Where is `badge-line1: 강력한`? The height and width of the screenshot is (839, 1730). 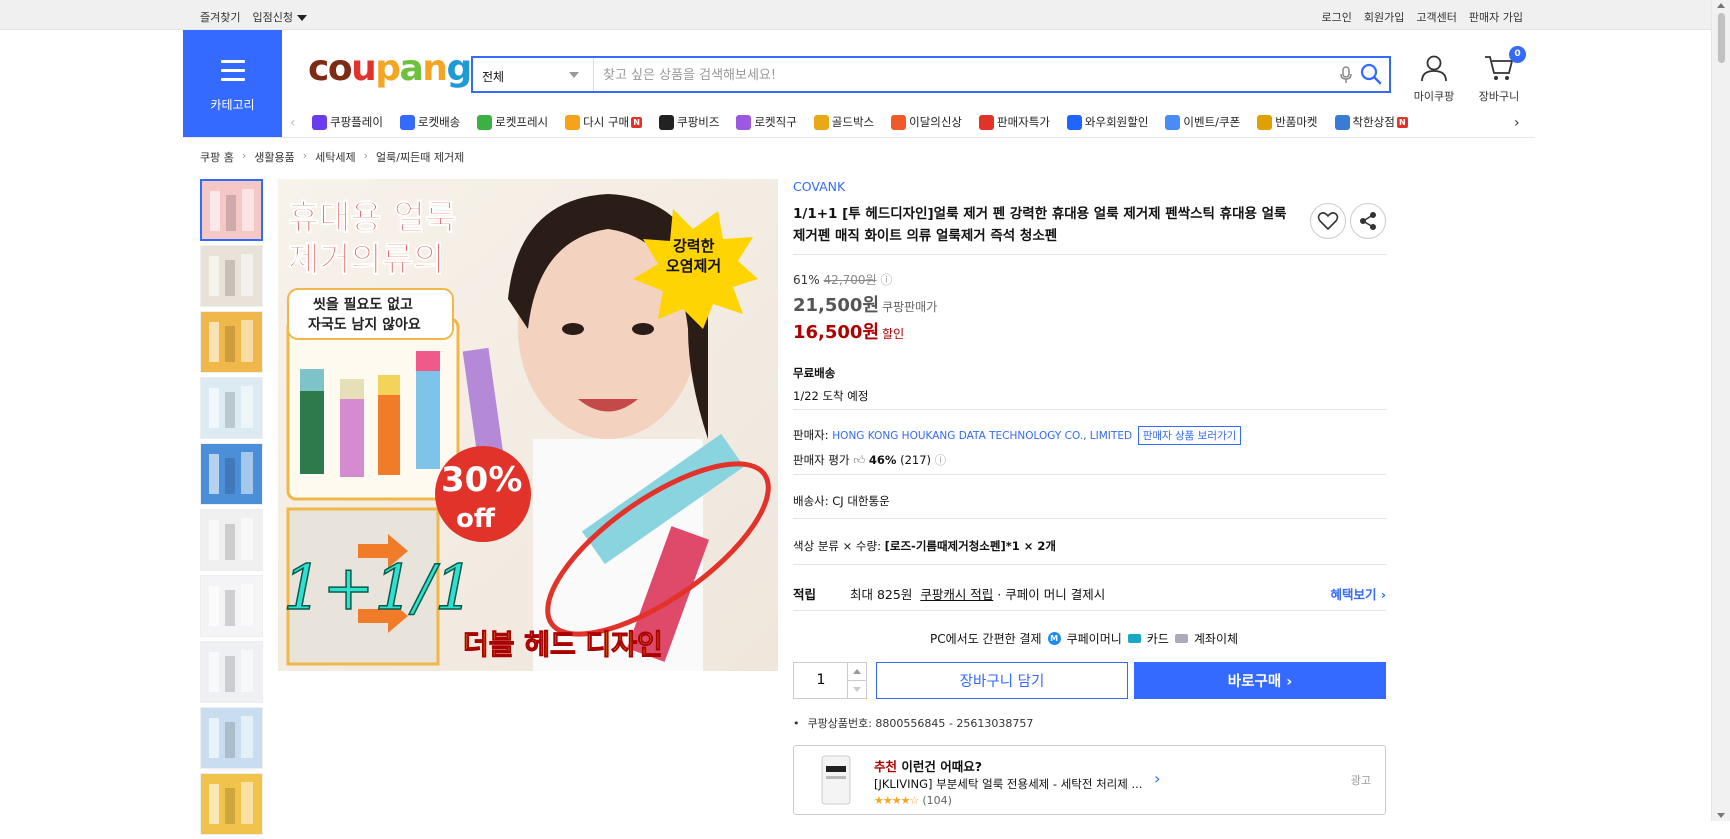 badge-line1: 강력한 is located at coordinates (694, 246).